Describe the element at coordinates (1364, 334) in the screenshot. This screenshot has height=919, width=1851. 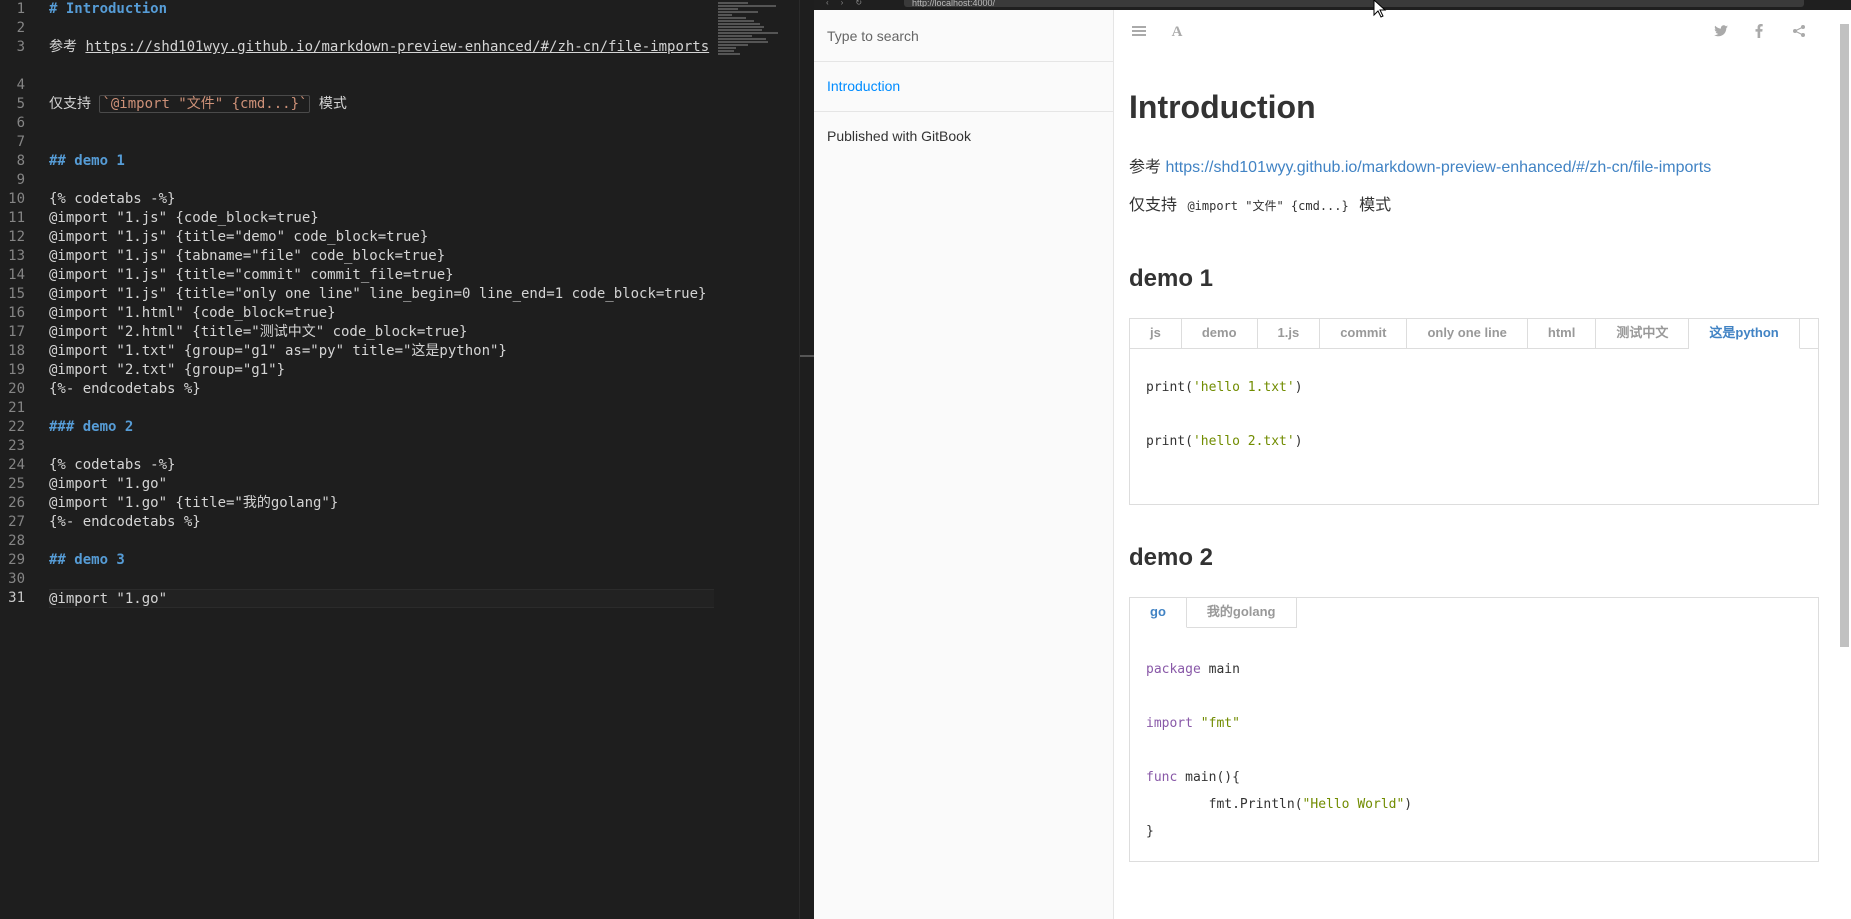
I see `tab-commit: commit` at that location.